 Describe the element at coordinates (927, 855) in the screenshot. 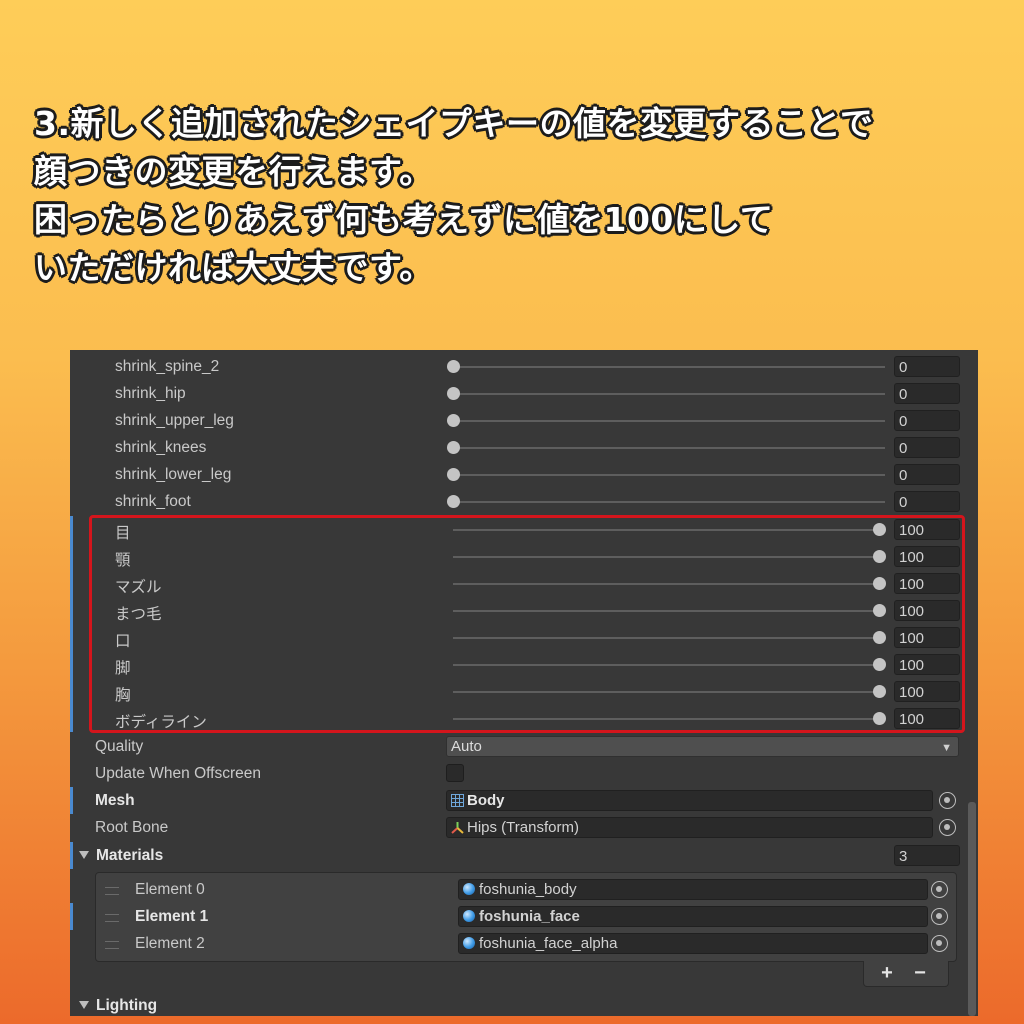

I see `materials-count-field: 3` at that location.